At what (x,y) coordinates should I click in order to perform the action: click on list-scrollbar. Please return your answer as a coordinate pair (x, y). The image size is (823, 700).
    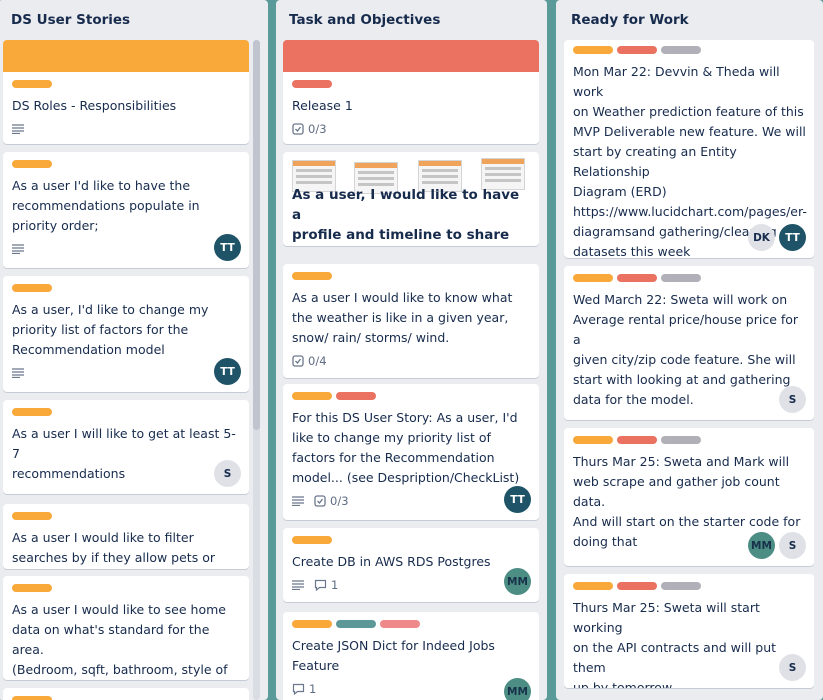
    Looking at the image, I should click on (256, 370).